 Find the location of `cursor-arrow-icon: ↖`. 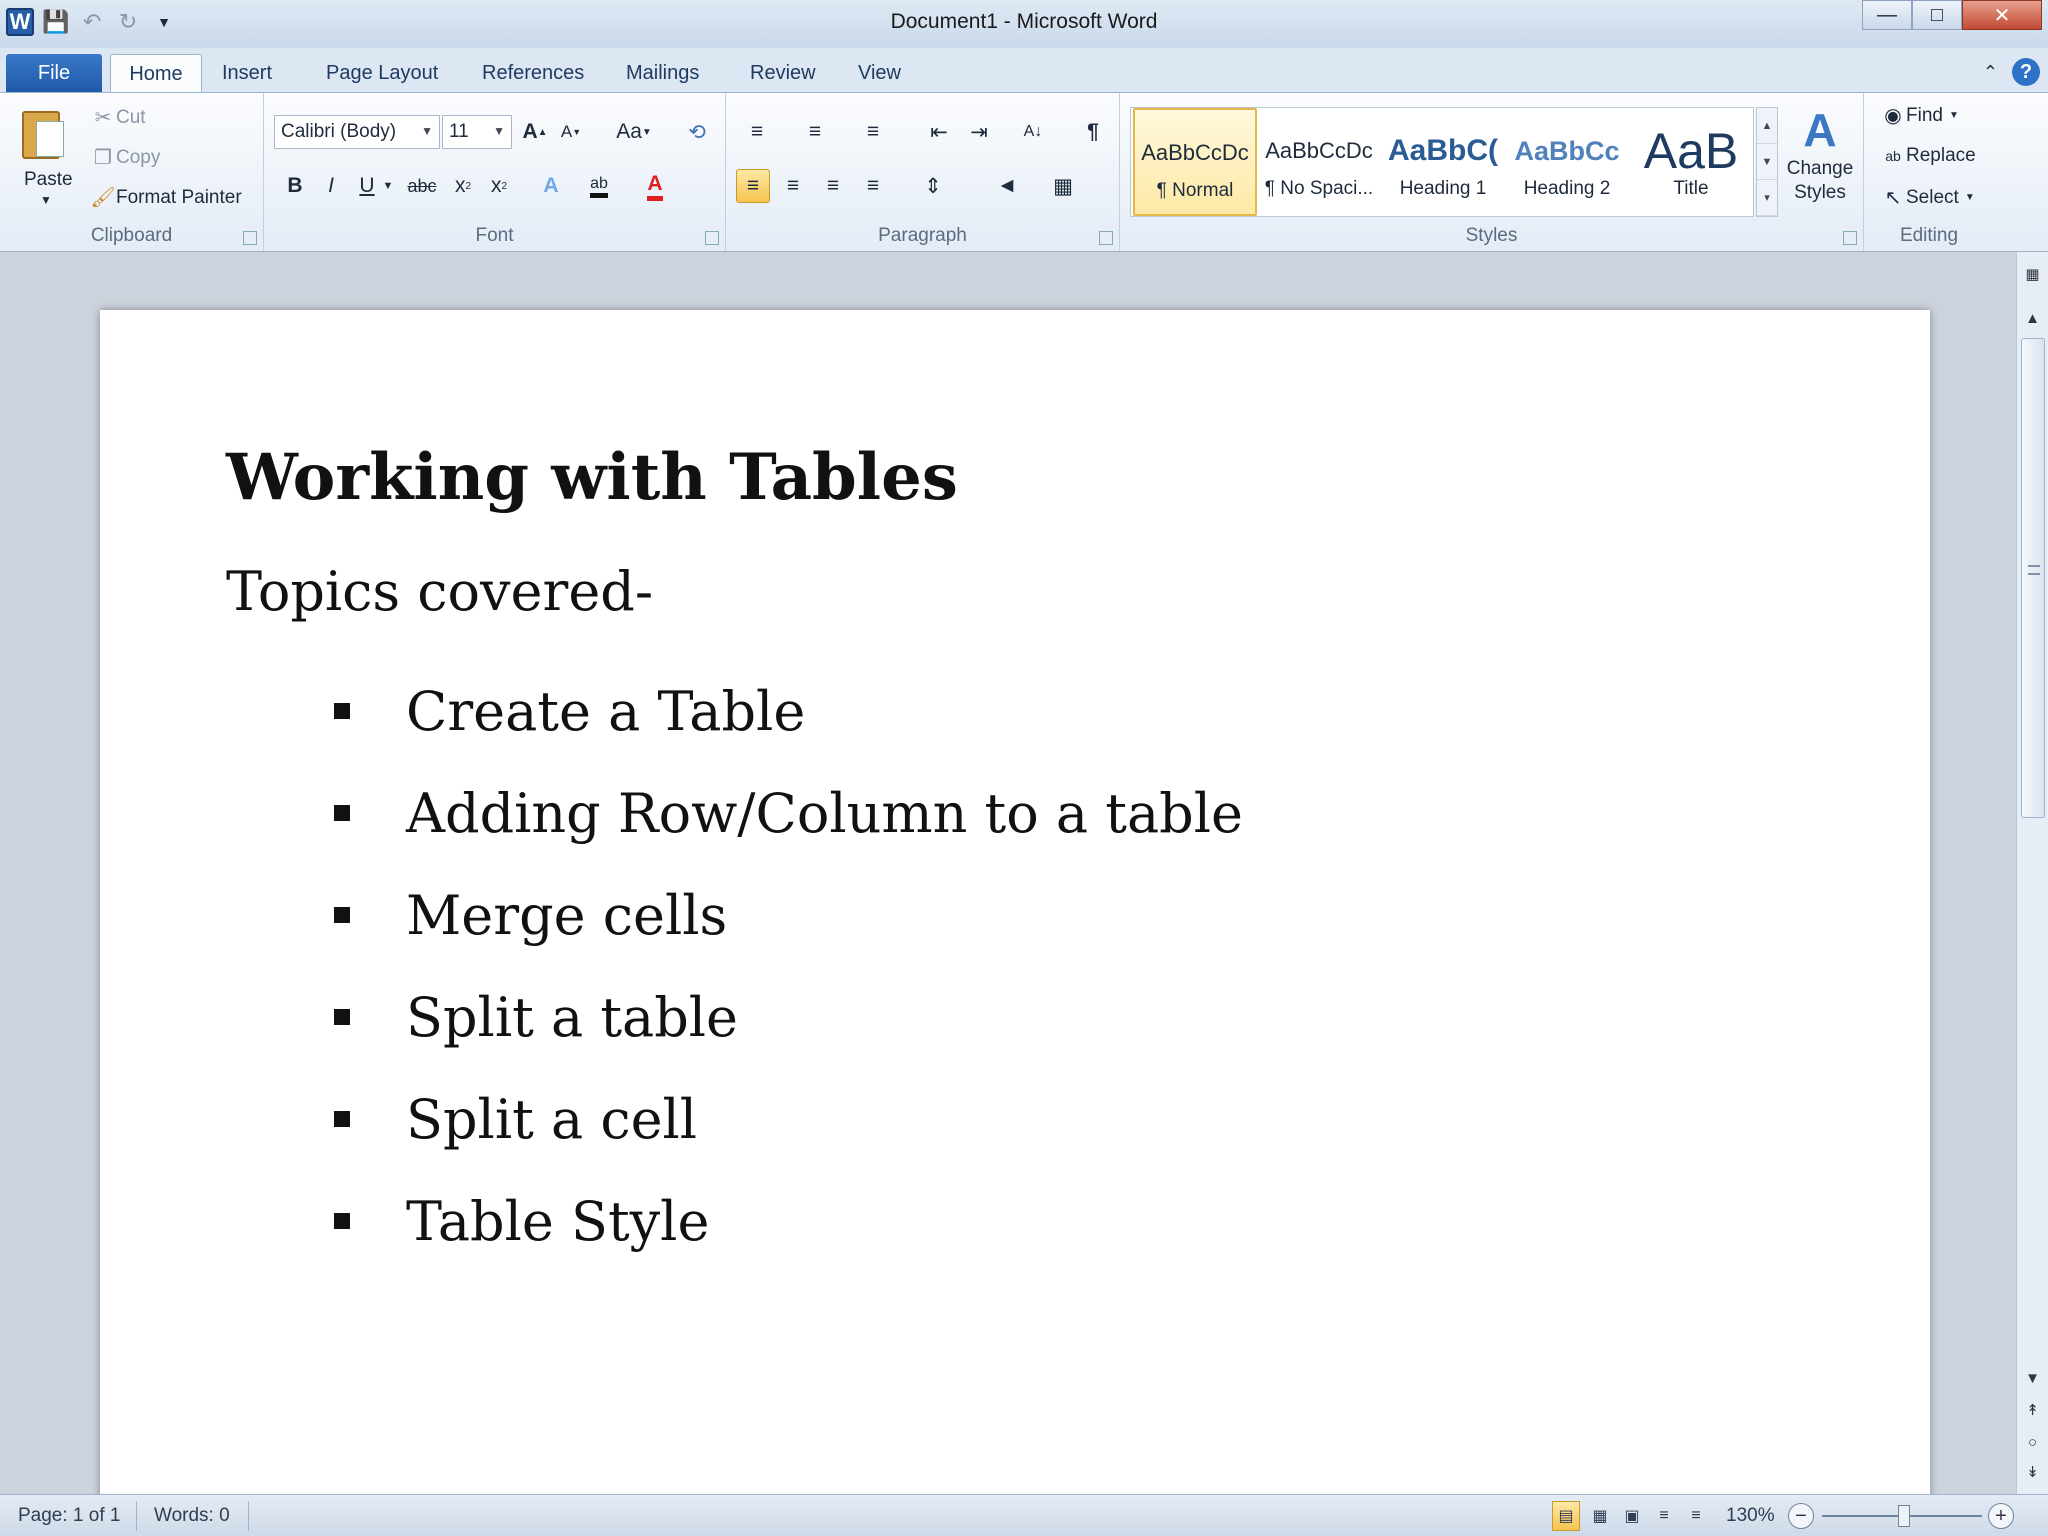

cursor-arrow-icon: ↖ is located at coordinates (1893, 198).